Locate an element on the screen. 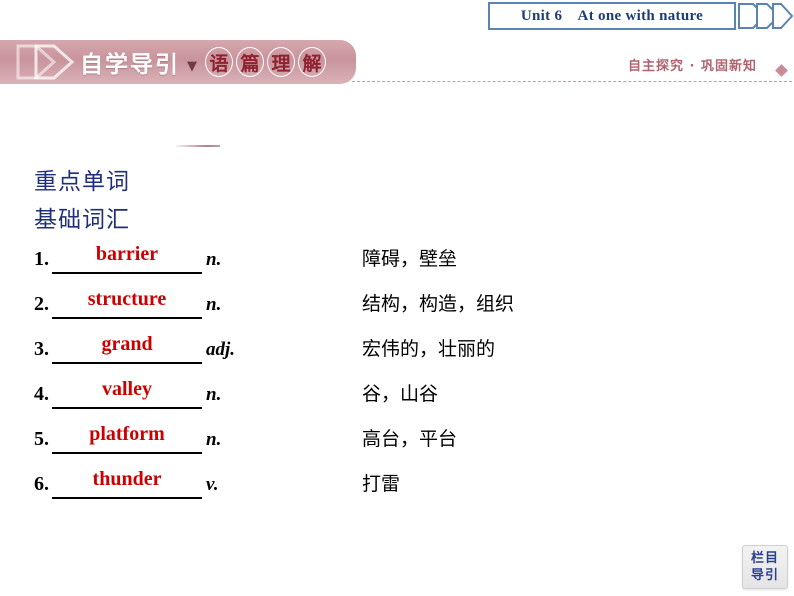  circled-char-4: 解 is located at coordinates (312, 62).